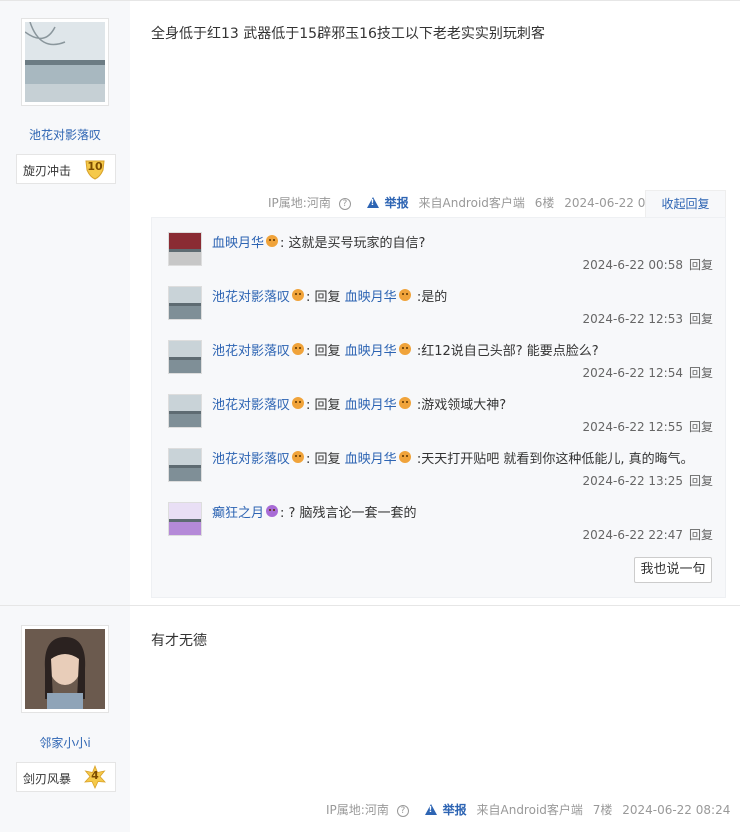  Describe the element at coordinates (553, 459) in the screenshot. I see `reply-content: :天天打开贴吧 就看到你这种低能儿, 真的晦气。` at that location.